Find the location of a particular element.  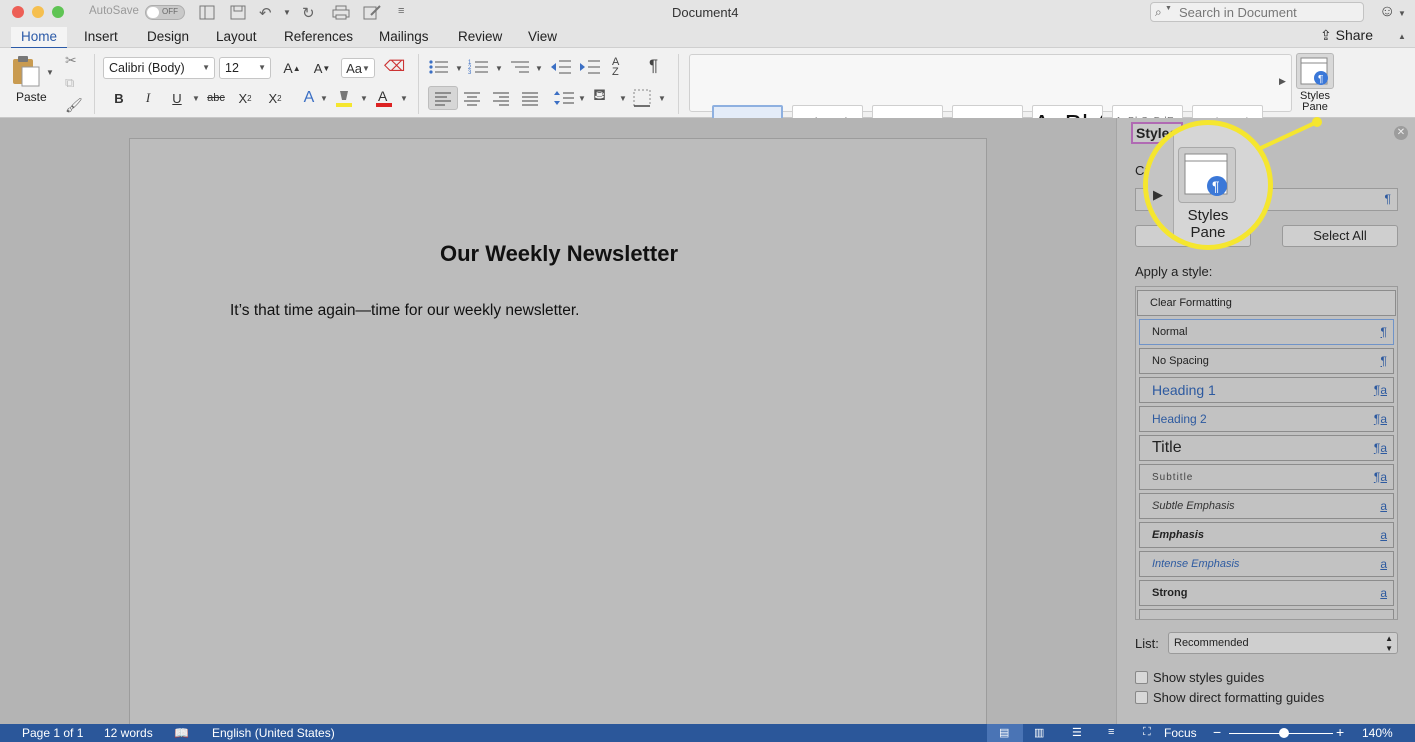

edit-doc-icon is located at coordinates (372, 12).